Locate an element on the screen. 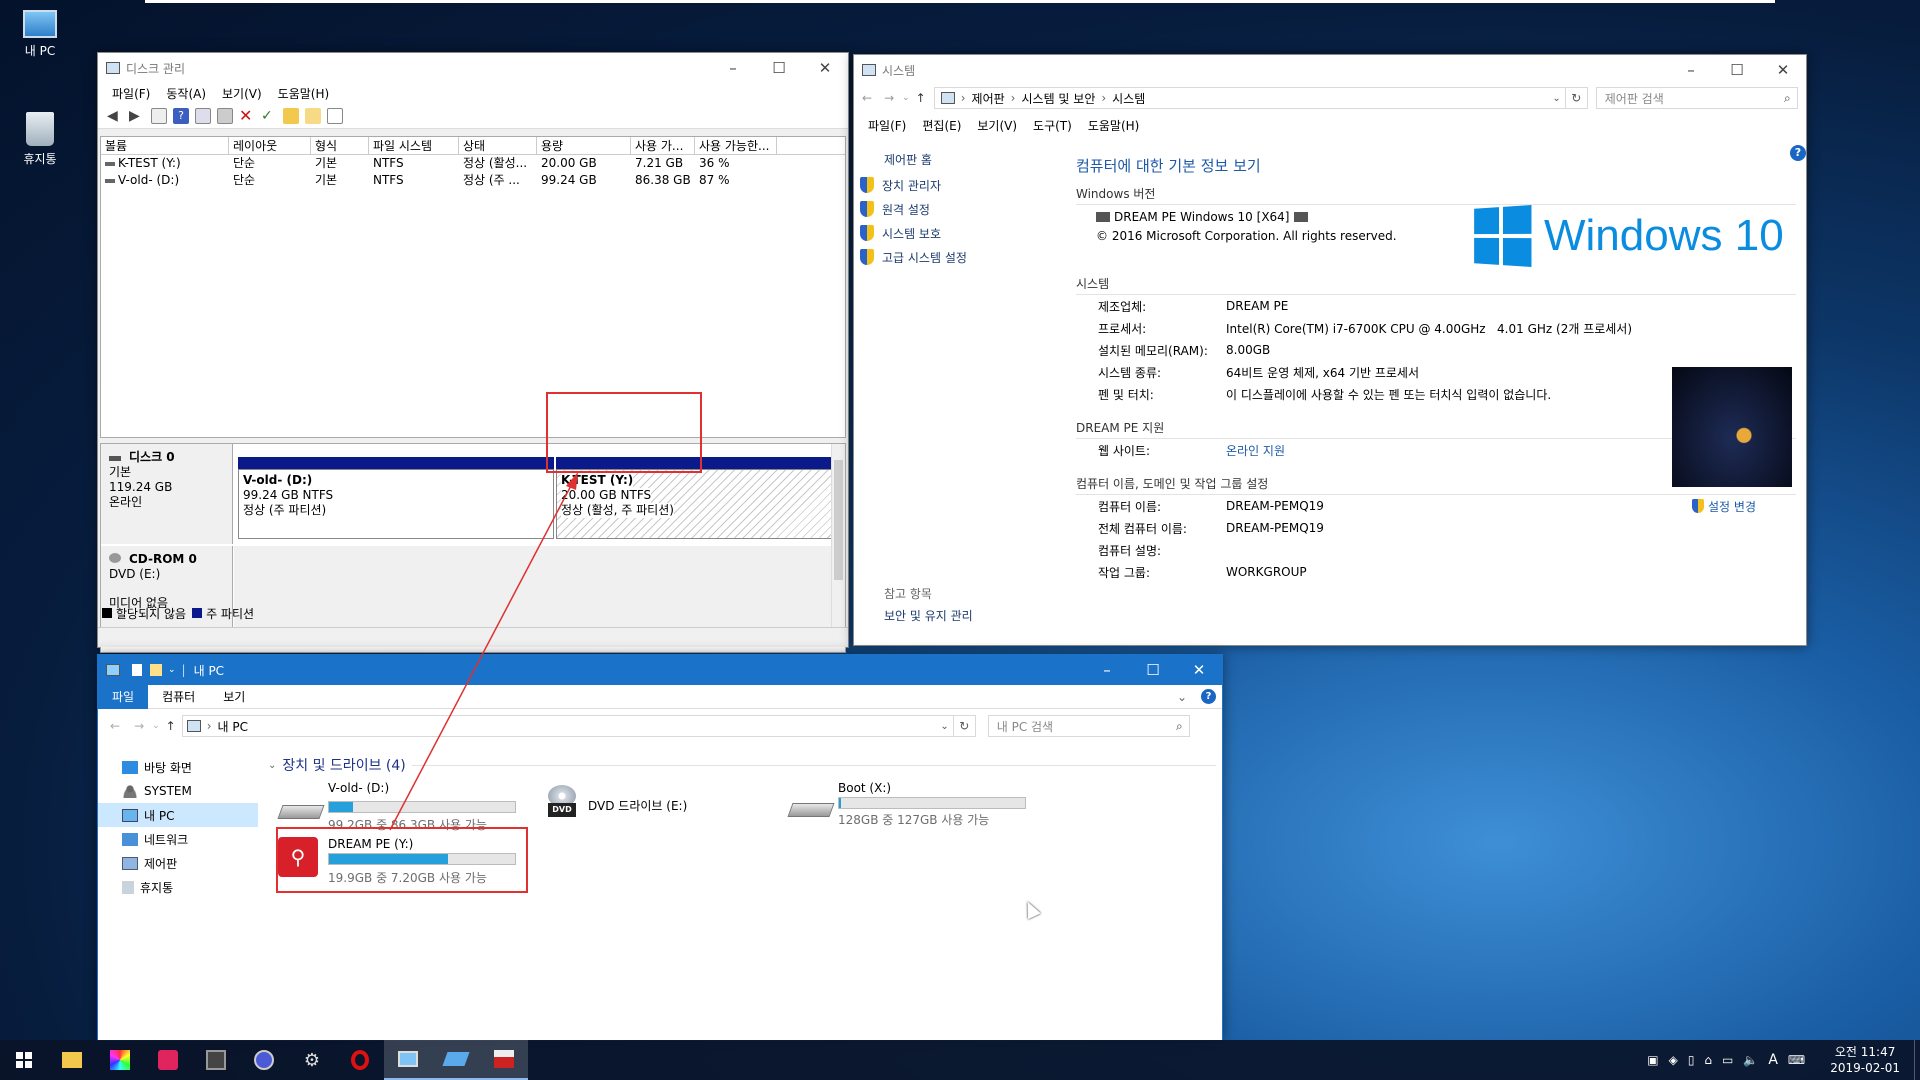 The width and height of the screenshot is (1920, 1080). desktop-icon-recycle: 휴지통 is located at coordinates (40, 139).